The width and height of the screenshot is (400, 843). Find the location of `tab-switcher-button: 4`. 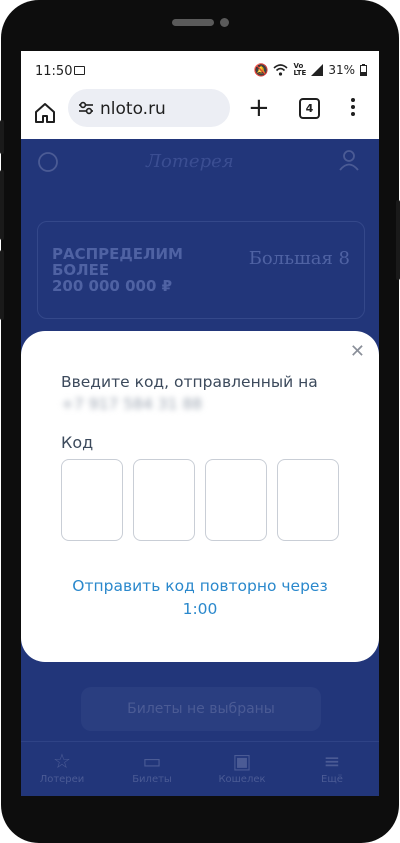

tab-switcher-button: 4 is located at coordinates (309, 108).